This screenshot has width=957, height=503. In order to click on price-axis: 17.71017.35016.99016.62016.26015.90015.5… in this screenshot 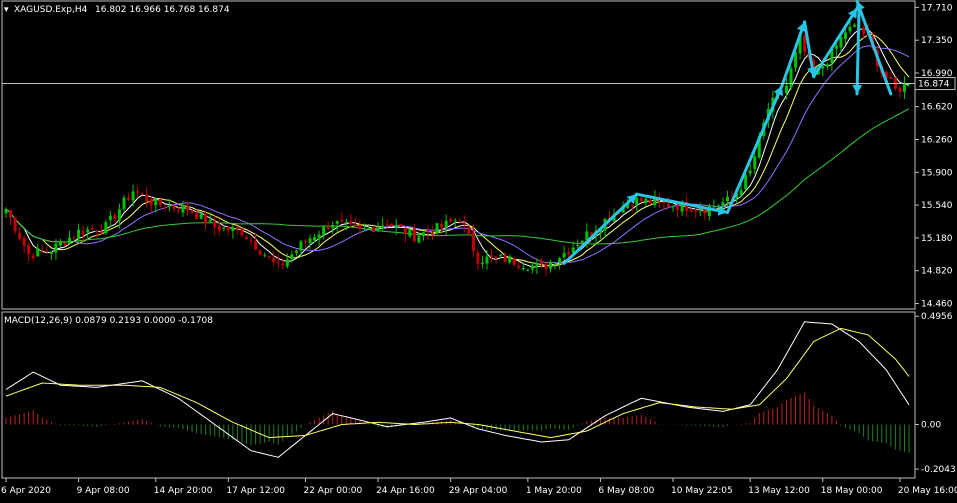, I will do `click(934, 156)`.